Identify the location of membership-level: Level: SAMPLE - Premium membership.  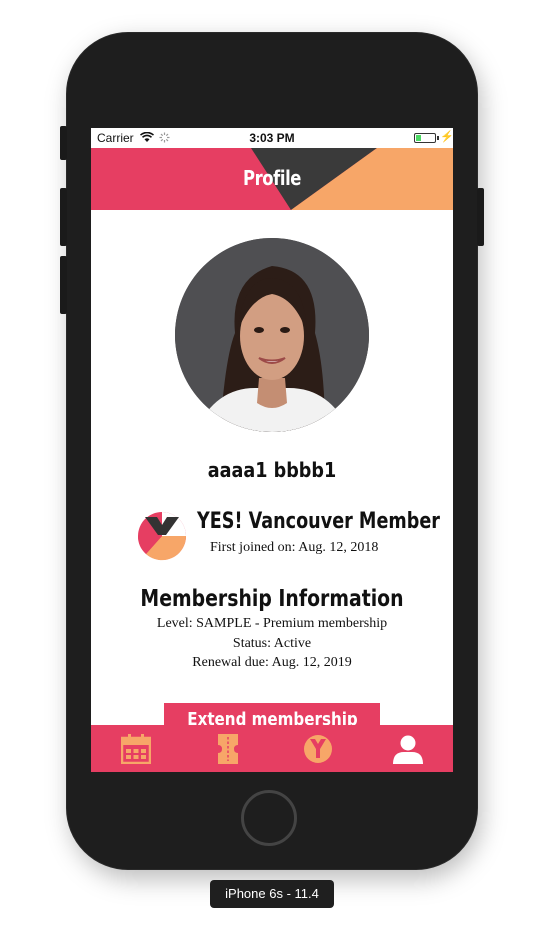
(272, 623).